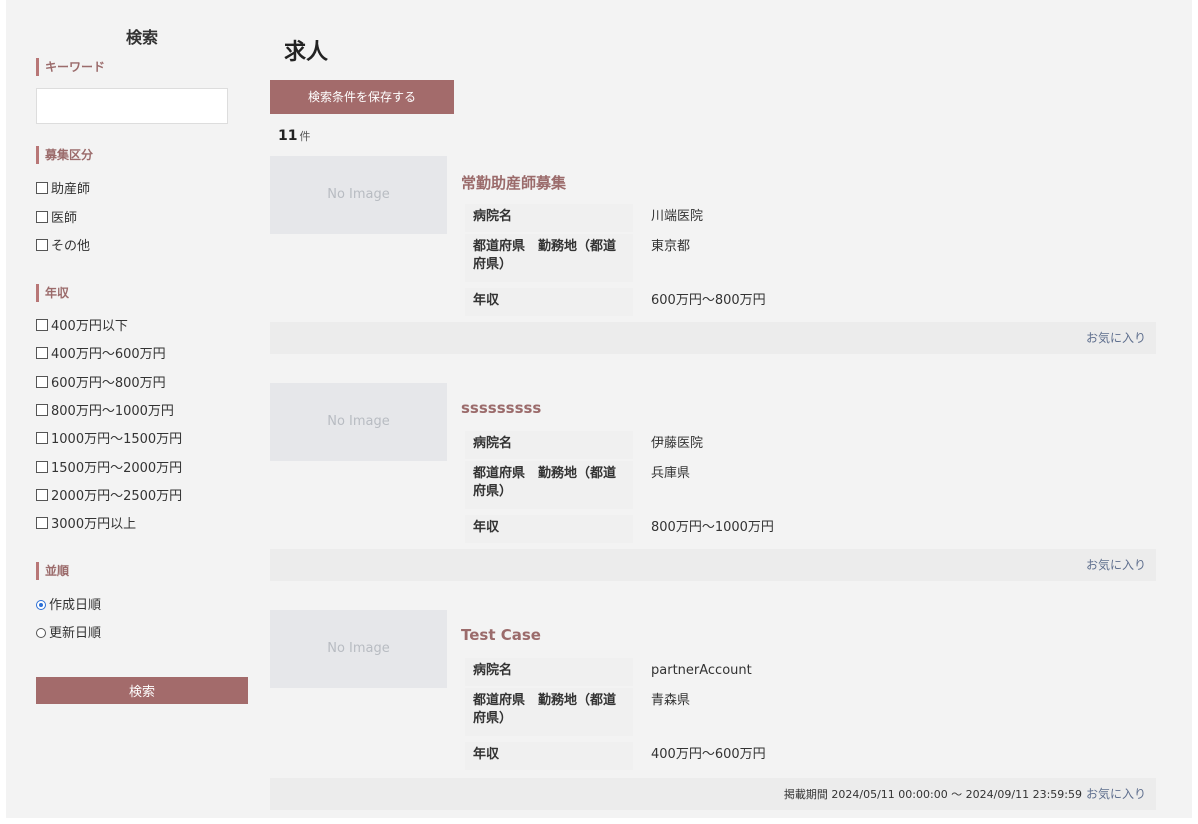 This screenshot has width=1198, height=824. Describe the element at coordinates (501, 635) in the screenshot. I see `job-title-link: Test Case` at that location.